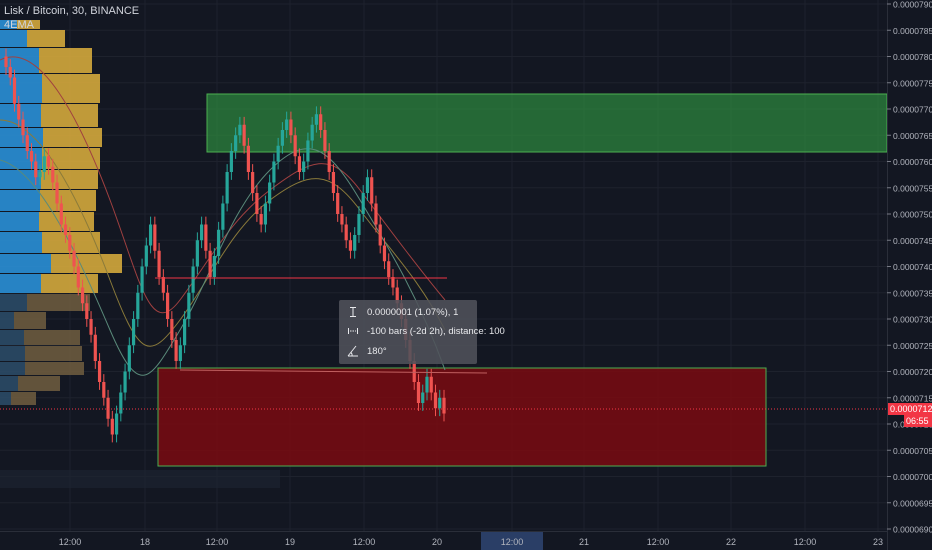  Describe the element at coordinates (918, 421) in the screenshot. I see `bar-countdown: 06:55` at that location.